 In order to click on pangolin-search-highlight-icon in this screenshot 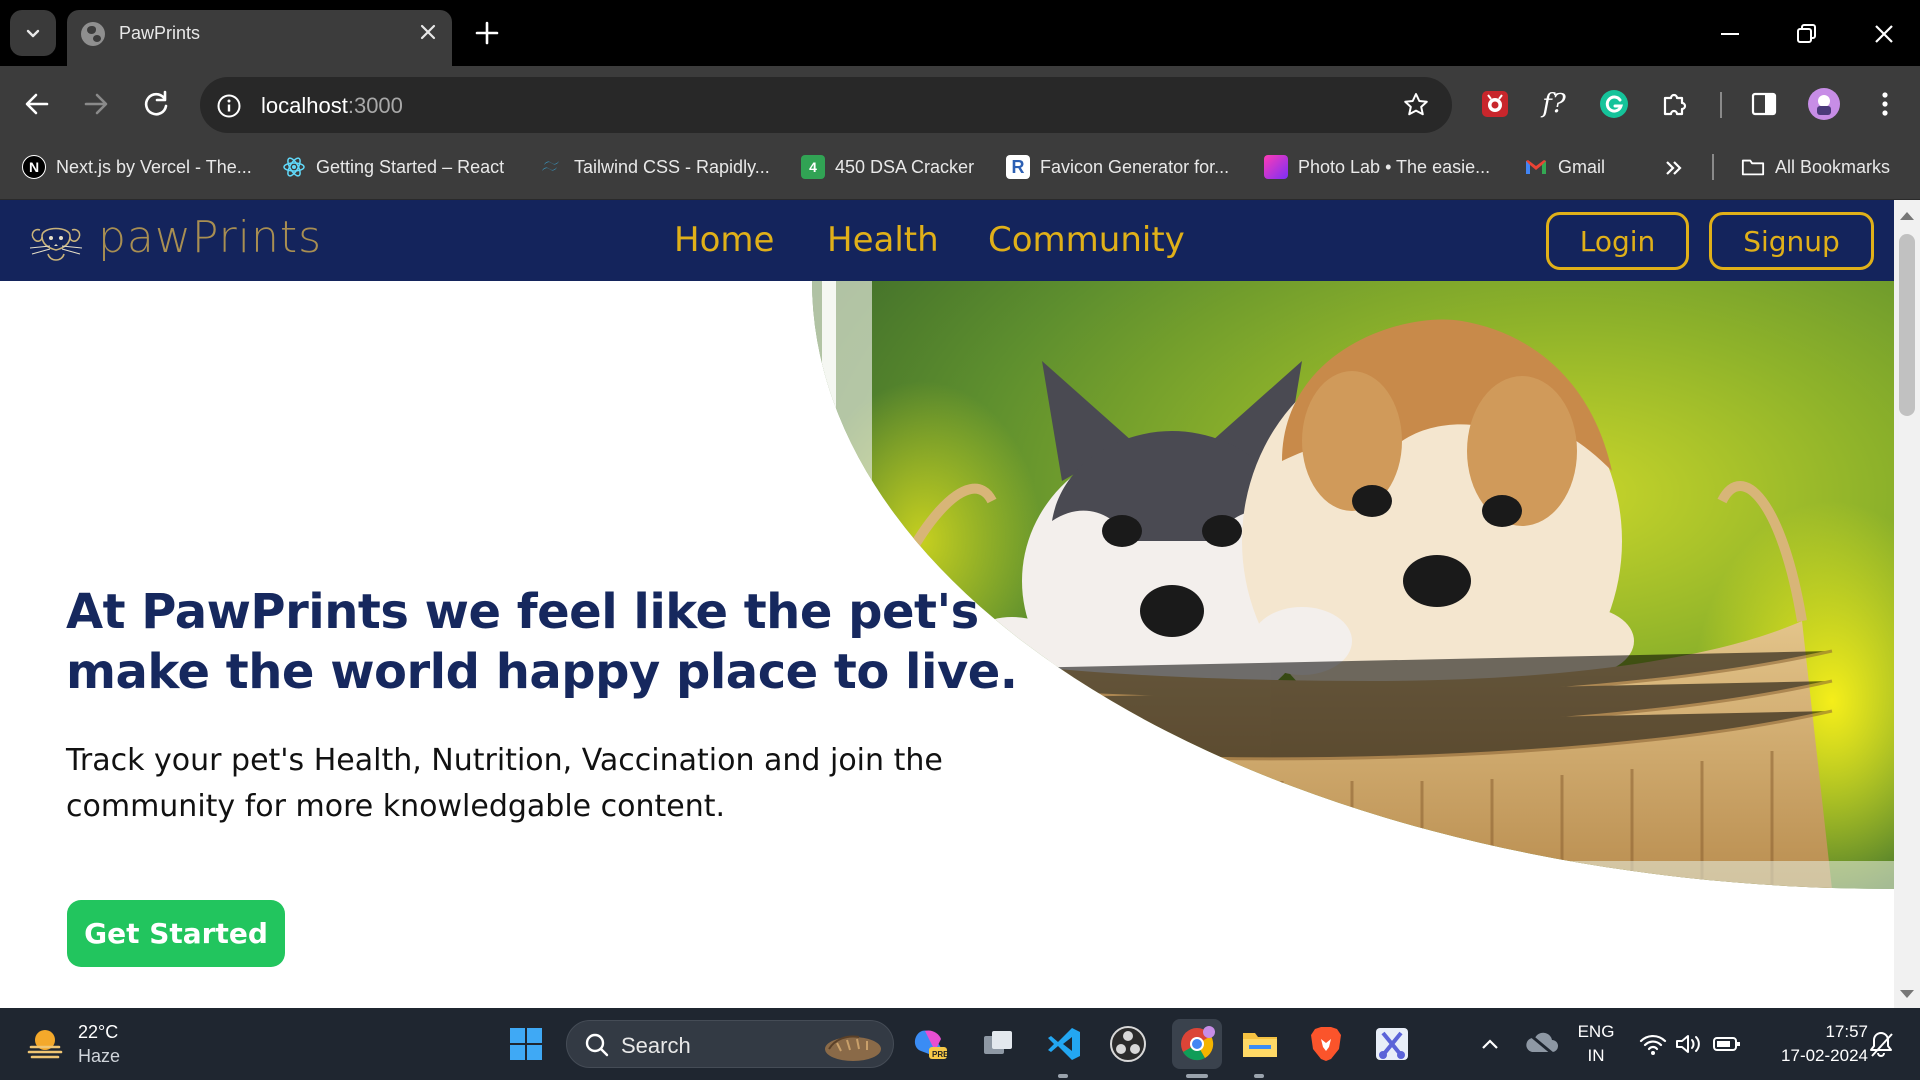, I will do `click(853, 1048)`.